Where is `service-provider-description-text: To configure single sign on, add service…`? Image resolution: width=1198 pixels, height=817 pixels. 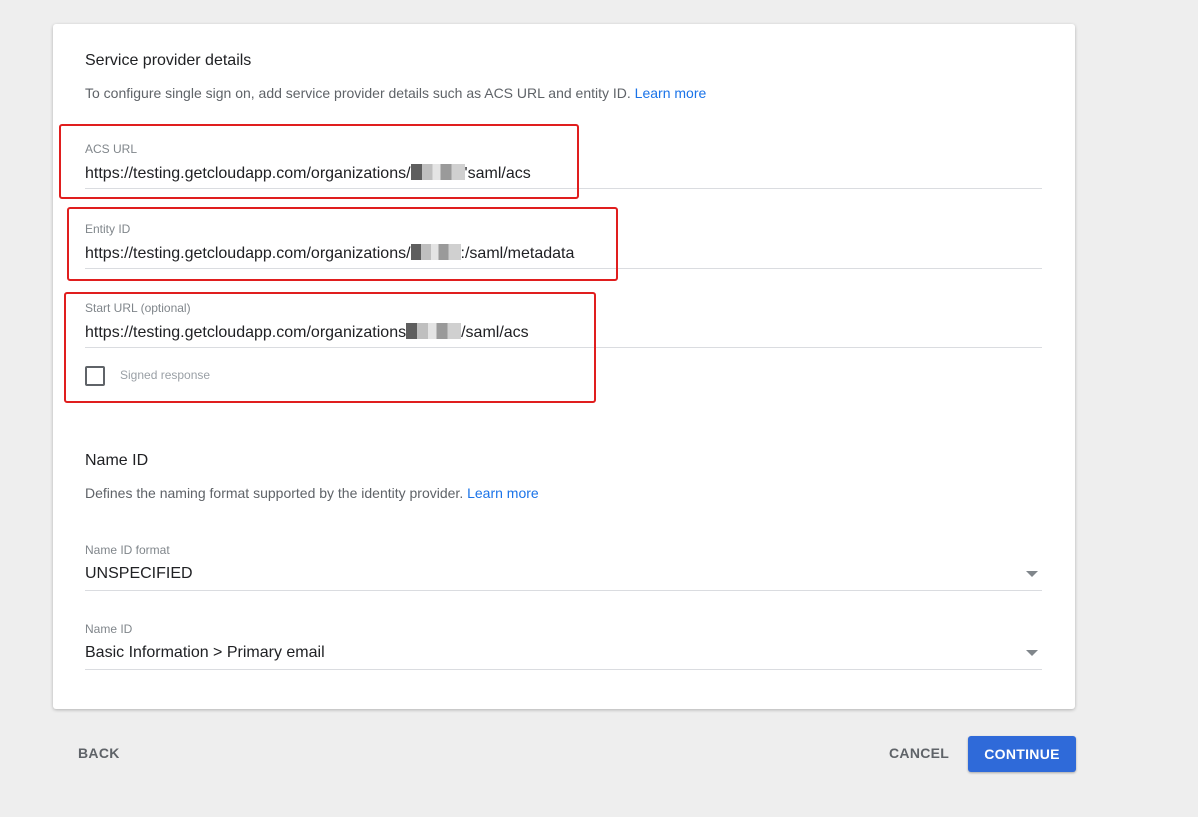
service-provider-description-text: To configure single sign on, add service… is located at coordinates (358, 93).